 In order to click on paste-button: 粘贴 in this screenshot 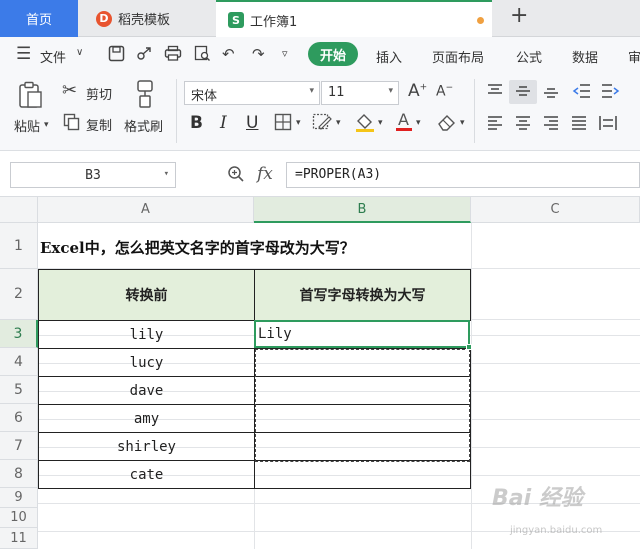, I will do `click(27, 125)`.